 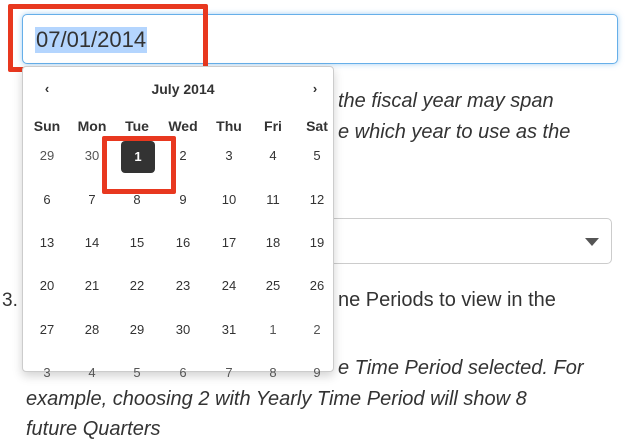 What do you see at coordinates (229, 373) in the screenshot?
I see `day-cell: 7` at bounding box center [229, 373].